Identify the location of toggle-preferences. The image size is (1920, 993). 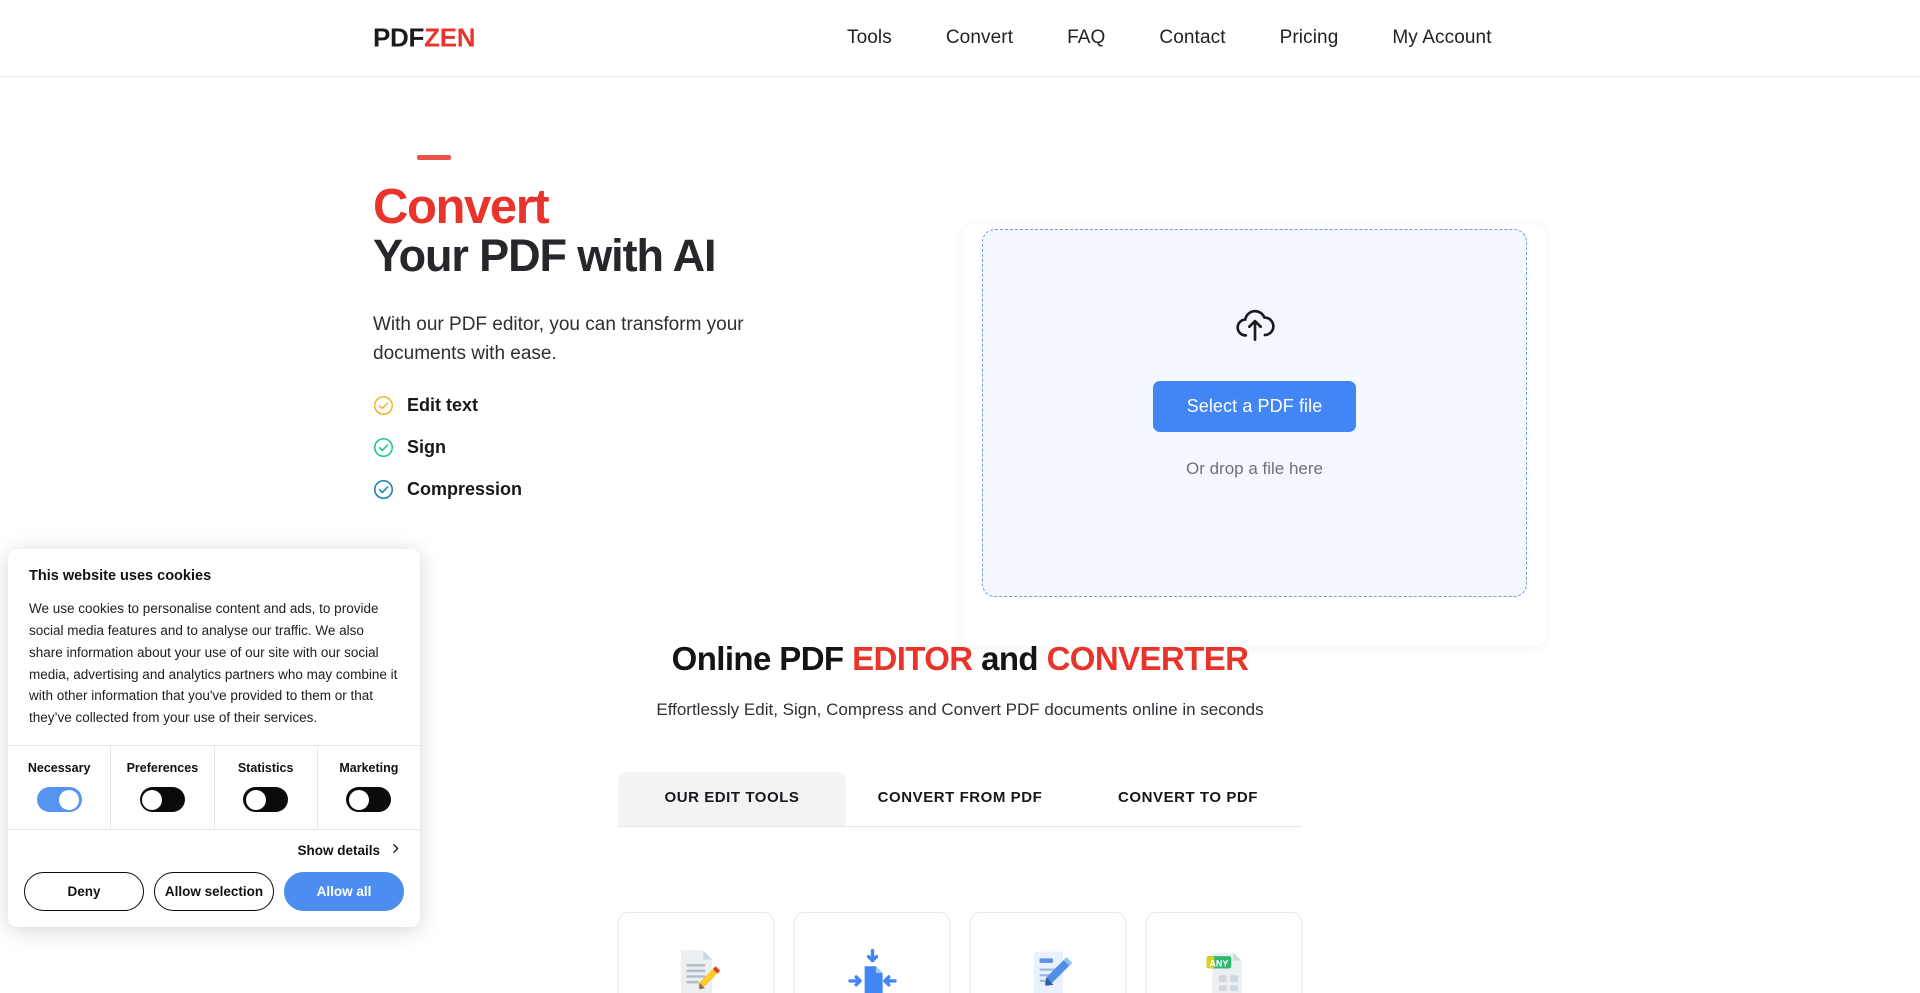
(162, 800).